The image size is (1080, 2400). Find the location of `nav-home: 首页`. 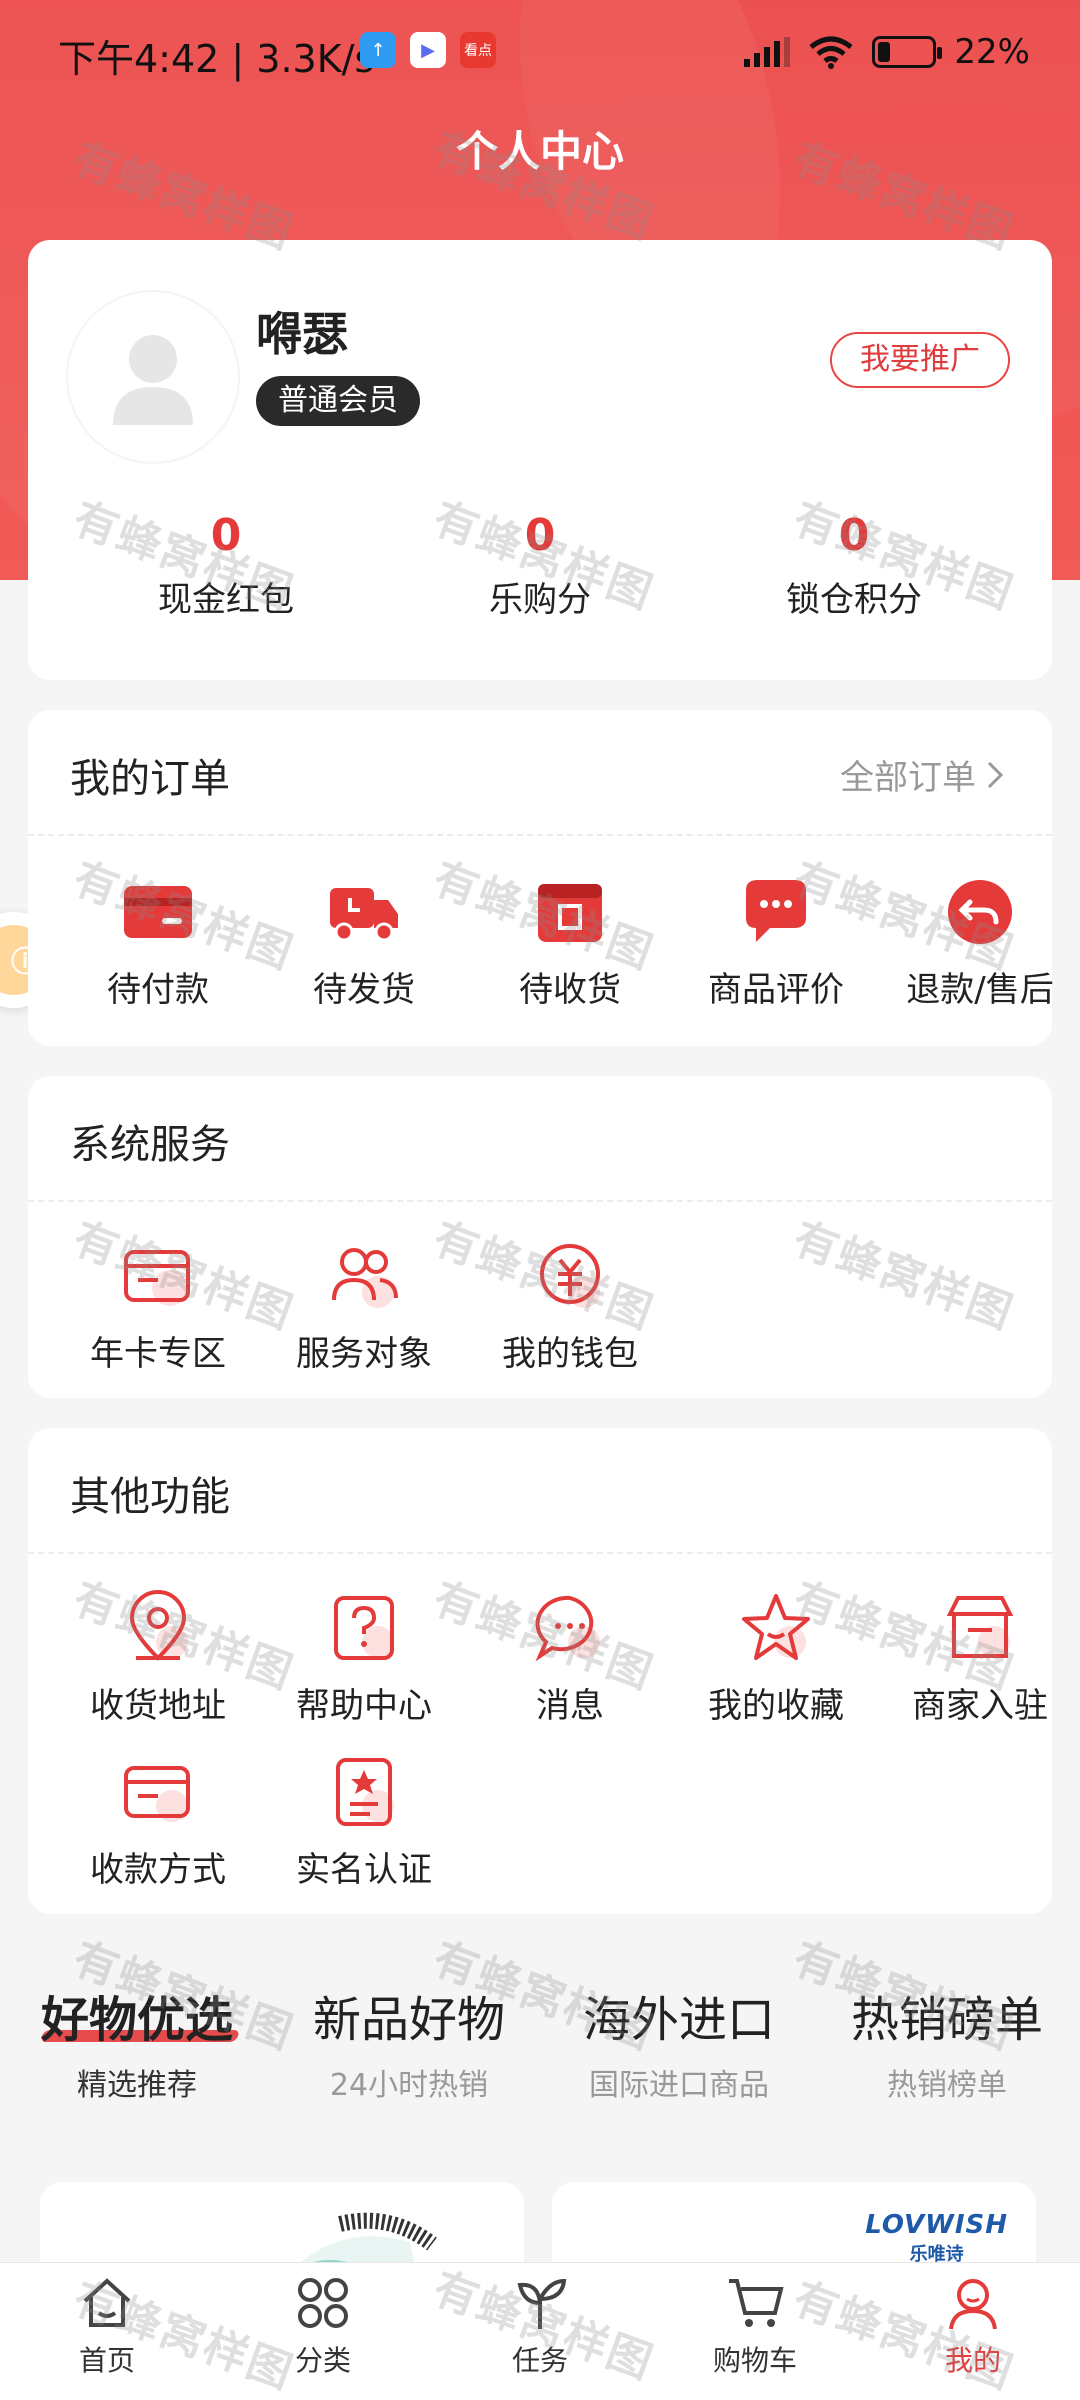

nav-home: 首页 is located at coordinates (107, 2326).